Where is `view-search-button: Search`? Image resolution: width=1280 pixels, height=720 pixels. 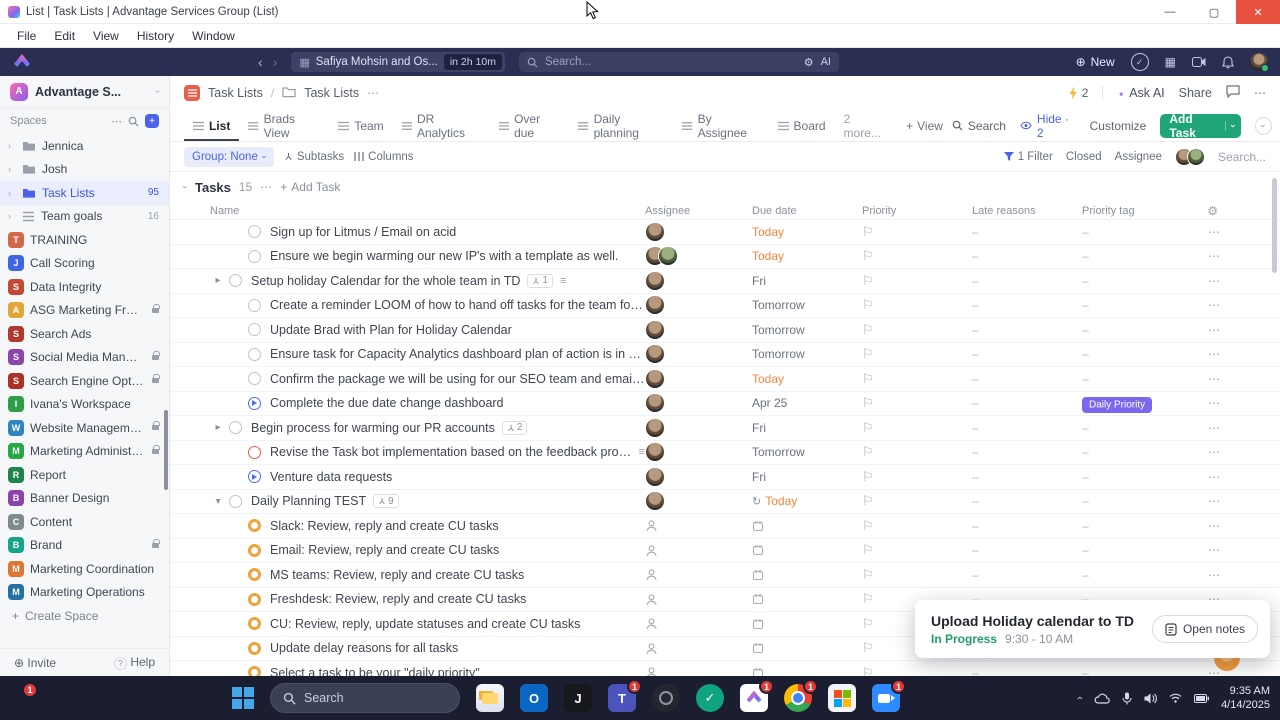
view-search-button: Search is located at coordinates (979, 126).